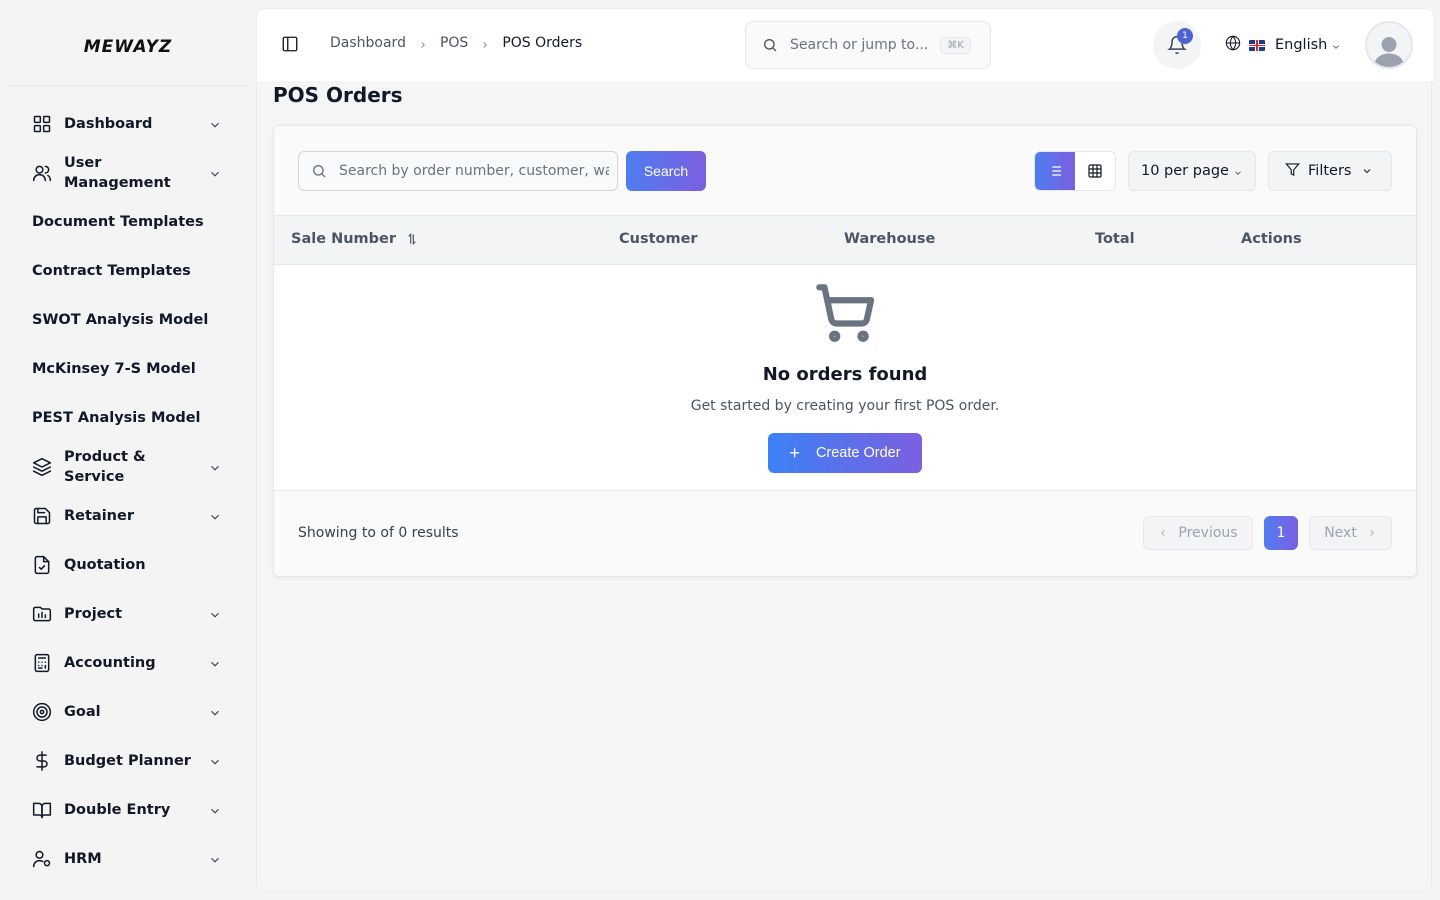 The image size is (1440, 900). I want to click on sidebar-item-double-entry: Double Entry, so click(128, 810).